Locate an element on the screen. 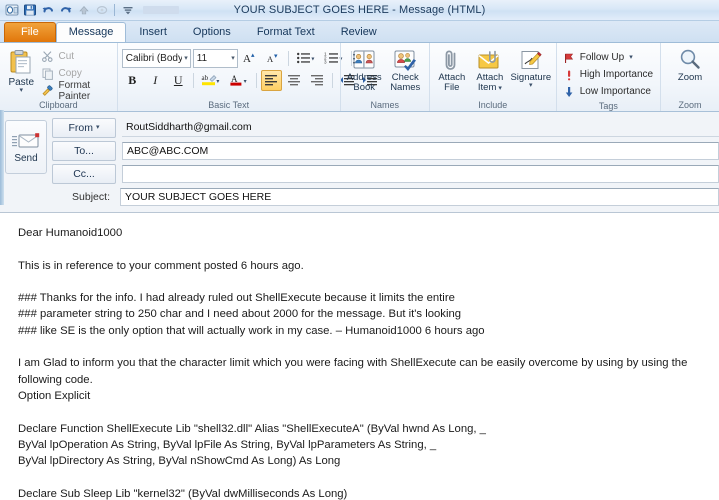  outlook-icon is located at coordinates (11, 10).